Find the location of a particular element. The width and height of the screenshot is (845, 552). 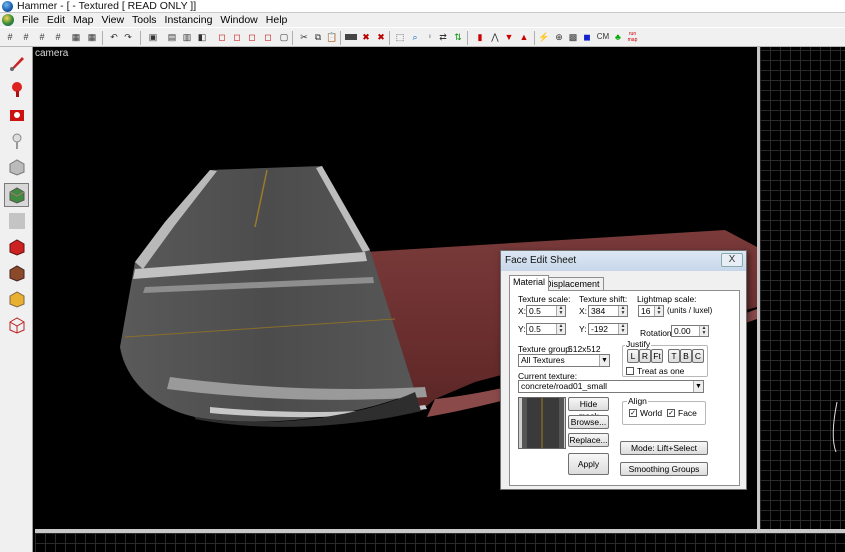

apply-current-texture-tool is located at coordinates (16, 221).